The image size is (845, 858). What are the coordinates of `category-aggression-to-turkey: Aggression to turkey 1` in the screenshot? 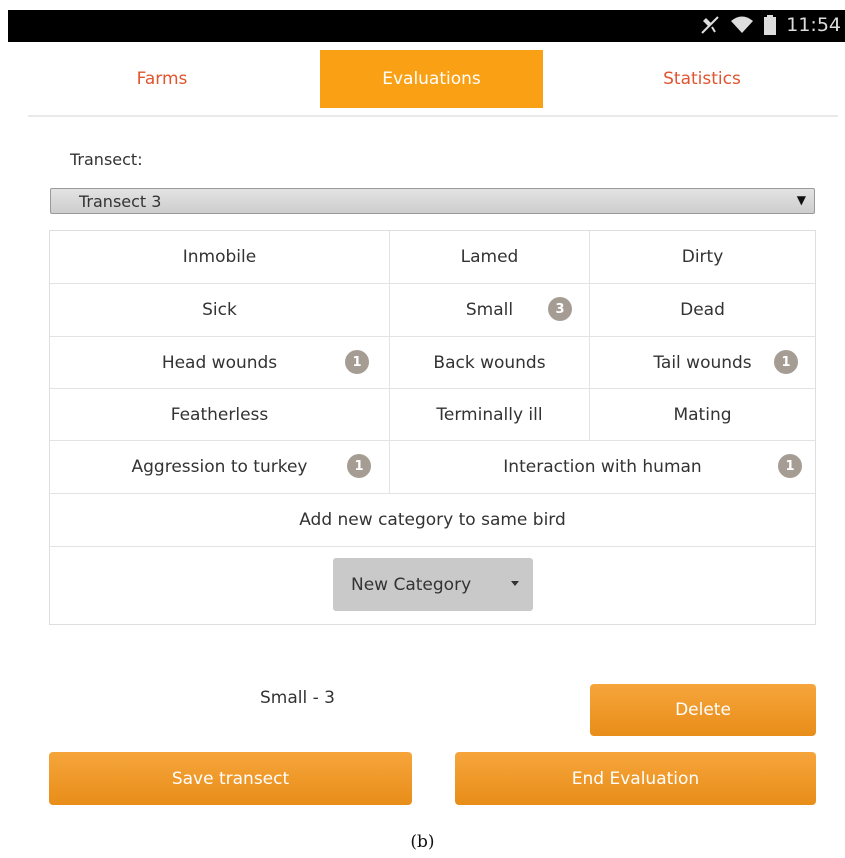 It's located at (220, 467).